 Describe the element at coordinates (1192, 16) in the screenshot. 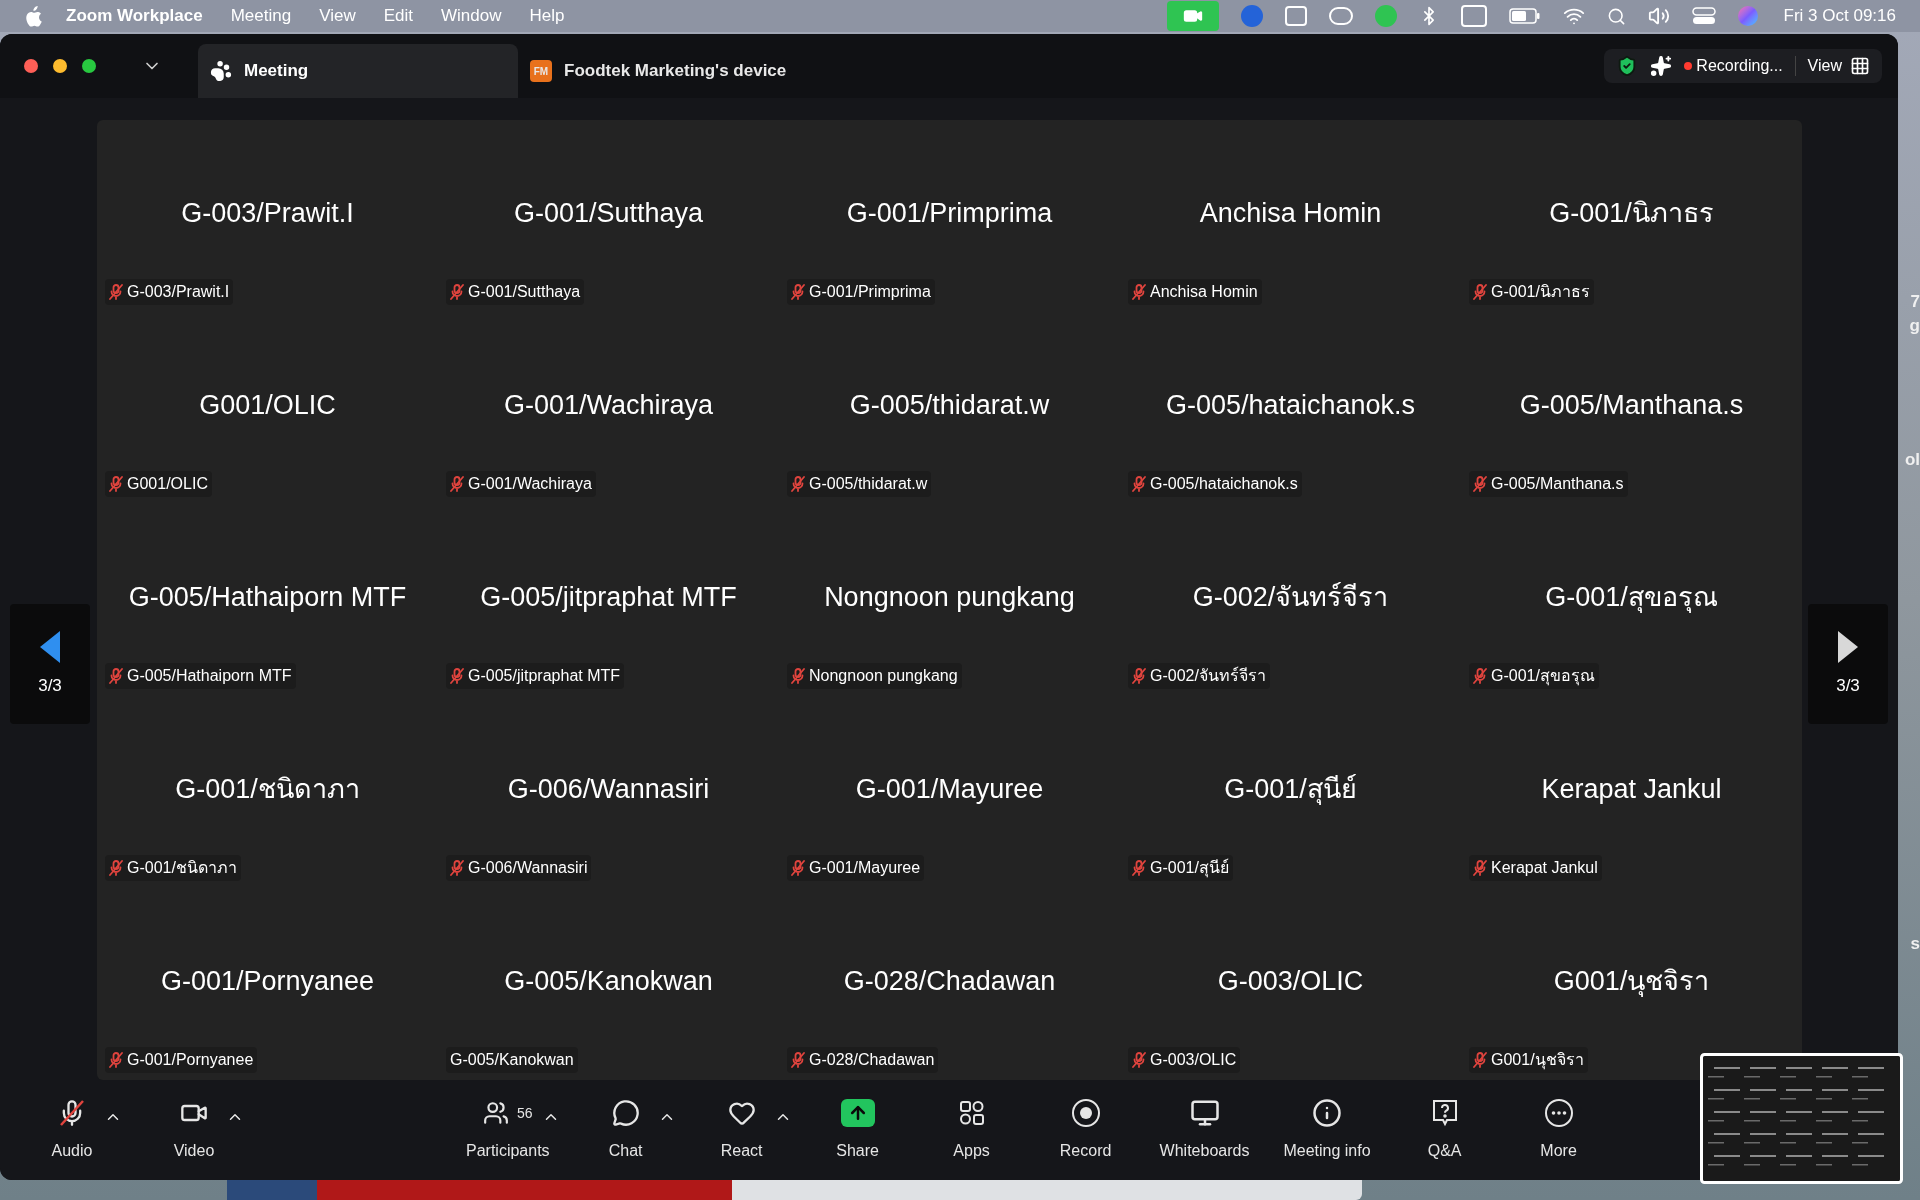

I see `video-status-icon` at that location.